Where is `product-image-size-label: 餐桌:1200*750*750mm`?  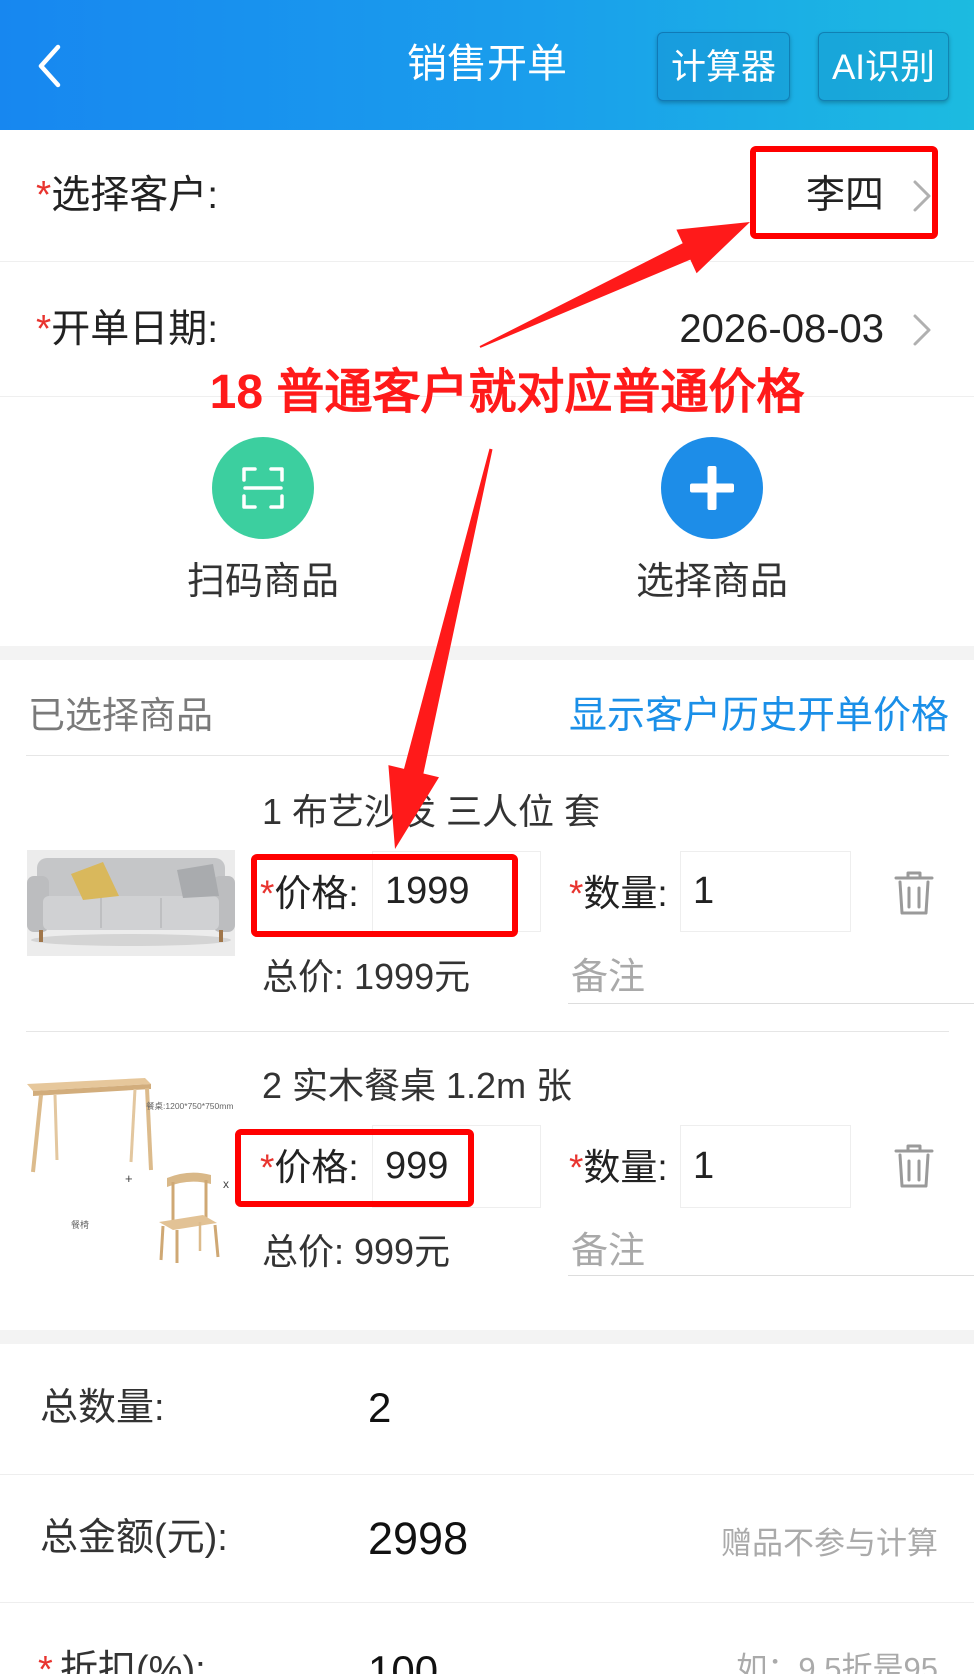 product-image-size-label: 餐桌:1200*750*750mm is located at coordinates (189, 1106).